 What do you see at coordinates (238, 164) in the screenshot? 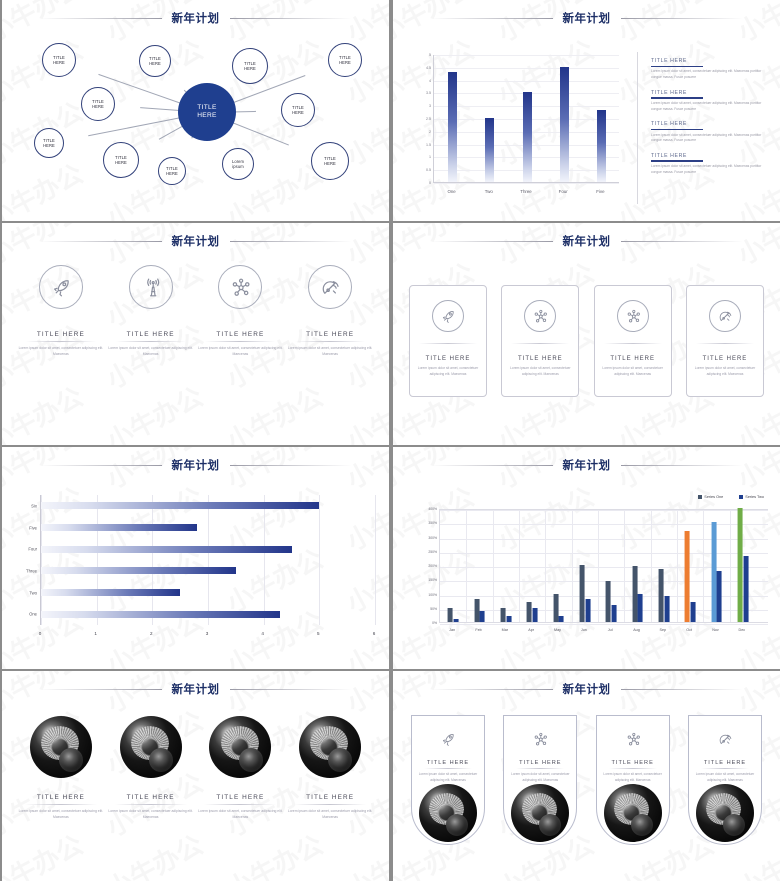
I see `network-node: Lorem ipsum` at bounding box center [238, 164].